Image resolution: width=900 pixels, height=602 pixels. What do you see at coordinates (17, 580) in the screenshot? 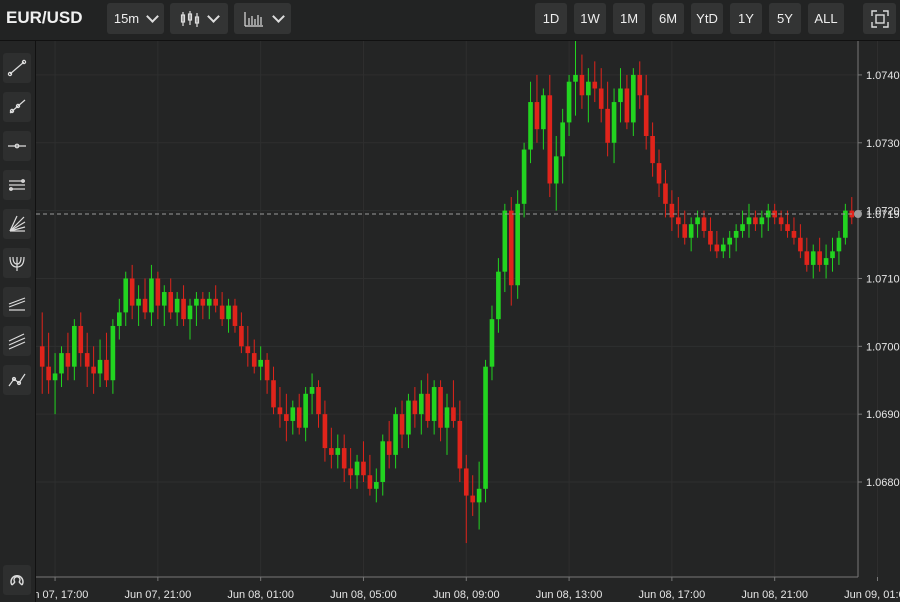
I see `tool-magnet` at bounding box center [17, 580].